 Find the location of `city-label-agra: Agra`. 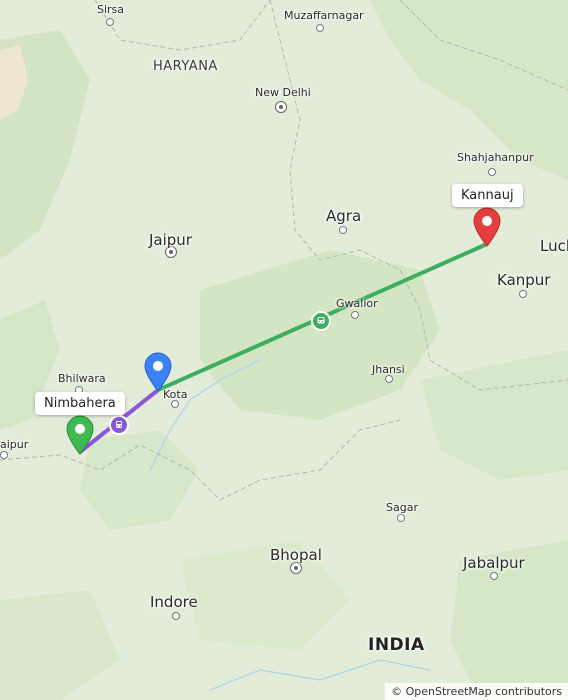

city-label-agra: Agra is located at coordinates (344, 216).